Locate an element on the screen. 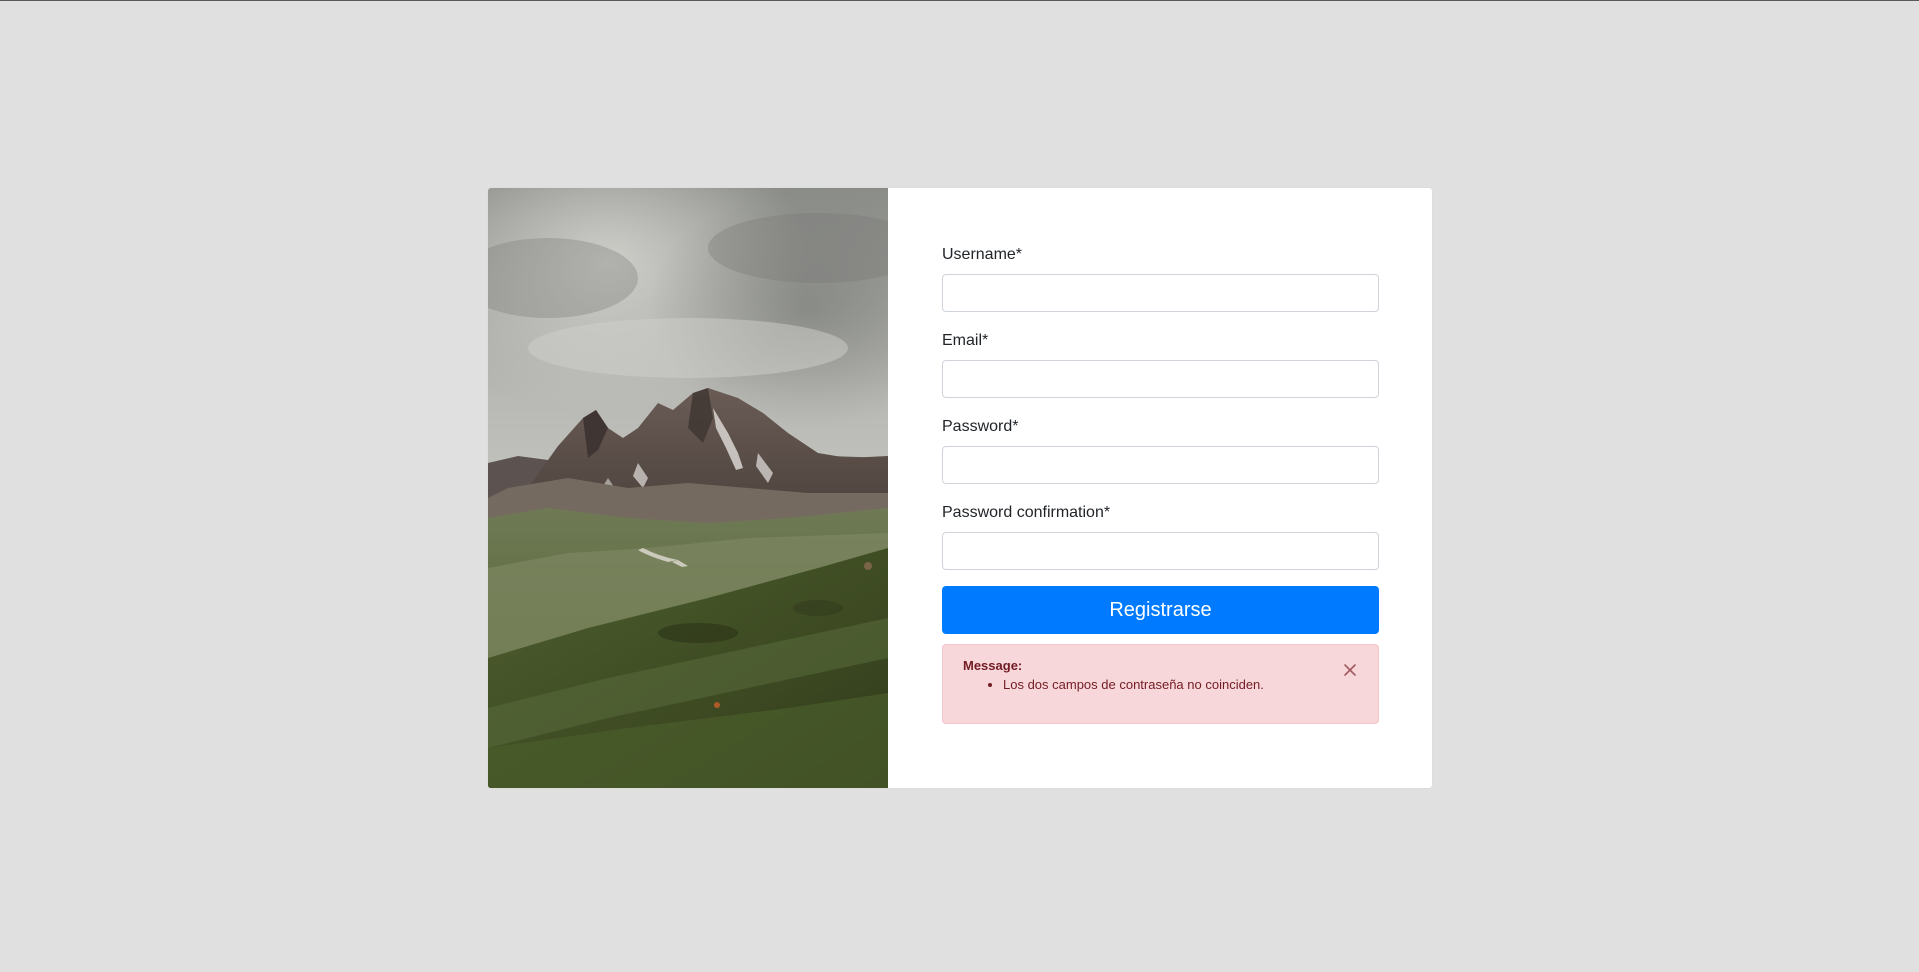 The height and width of the screenshot is (972, 1919). email-label: Email* is located at coordinates (965, 340).